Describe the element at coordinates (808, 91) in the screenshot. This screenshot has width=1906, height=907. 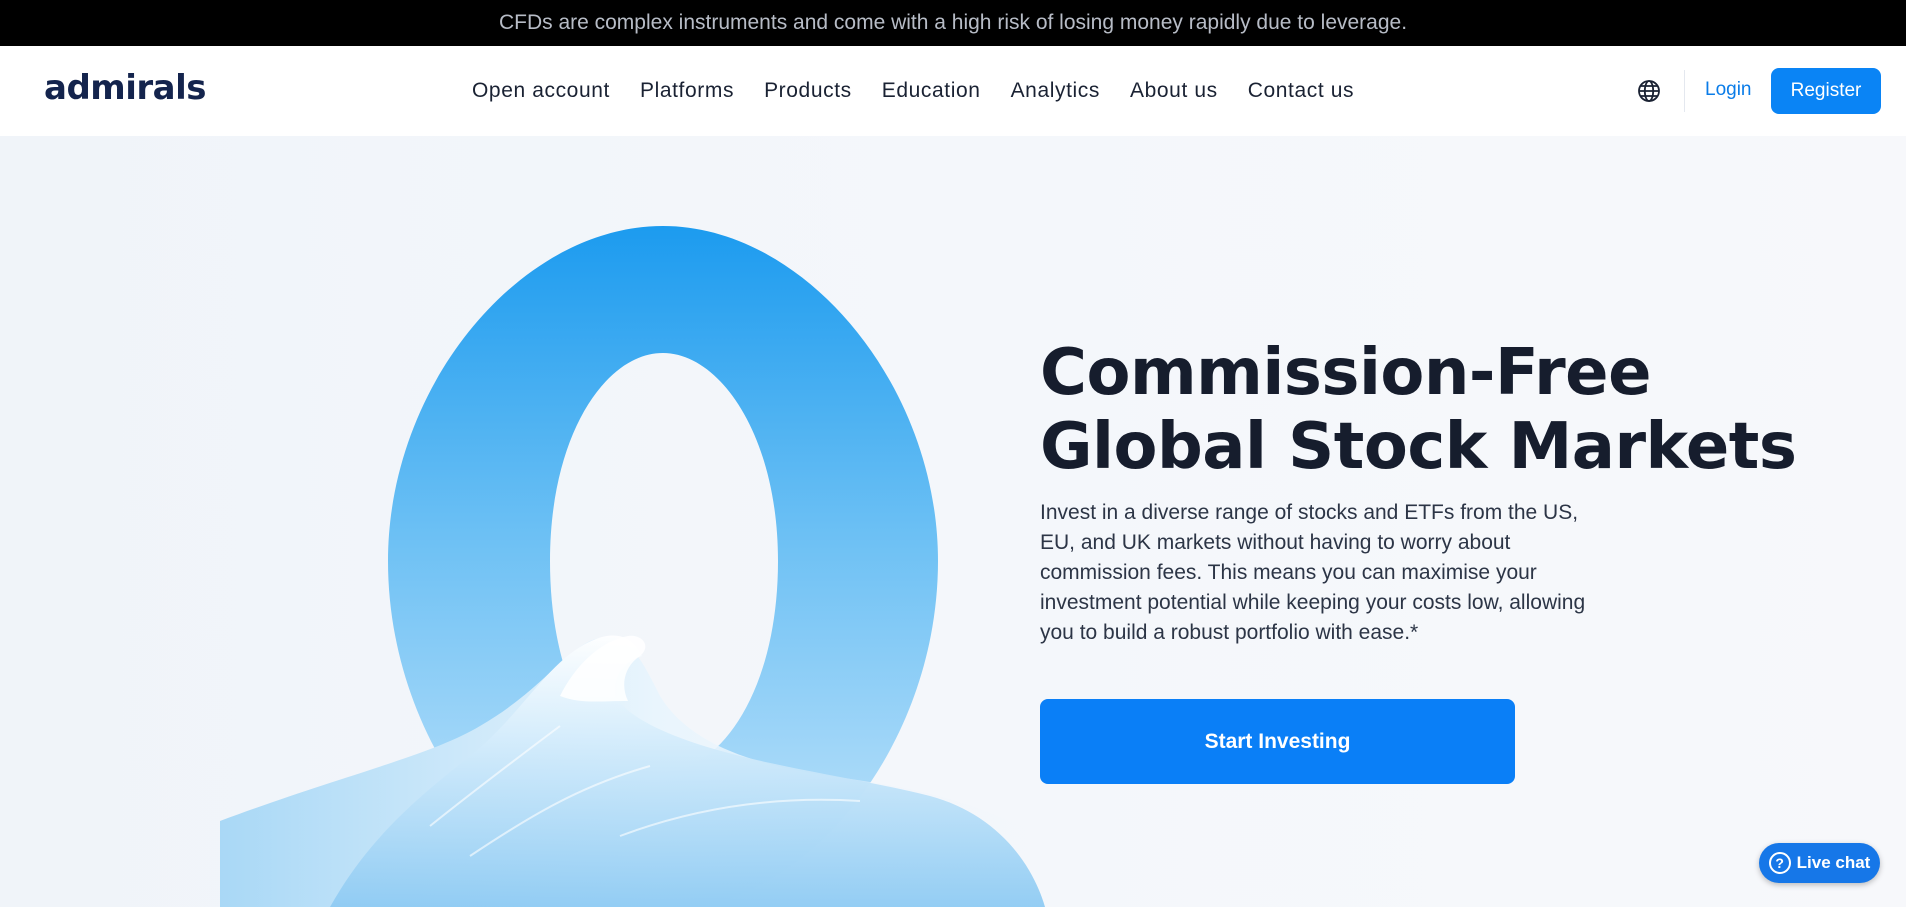
I see `nav-products: Products` at that location.